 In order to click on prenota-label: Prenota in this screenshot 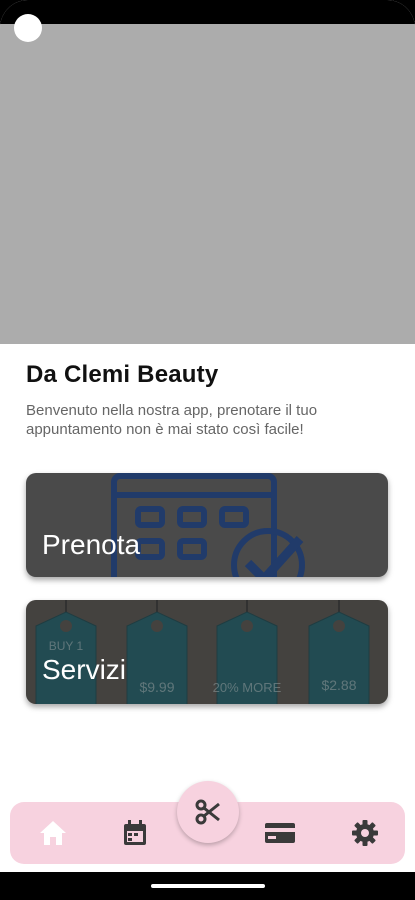, I will do `click(91, 544)`.